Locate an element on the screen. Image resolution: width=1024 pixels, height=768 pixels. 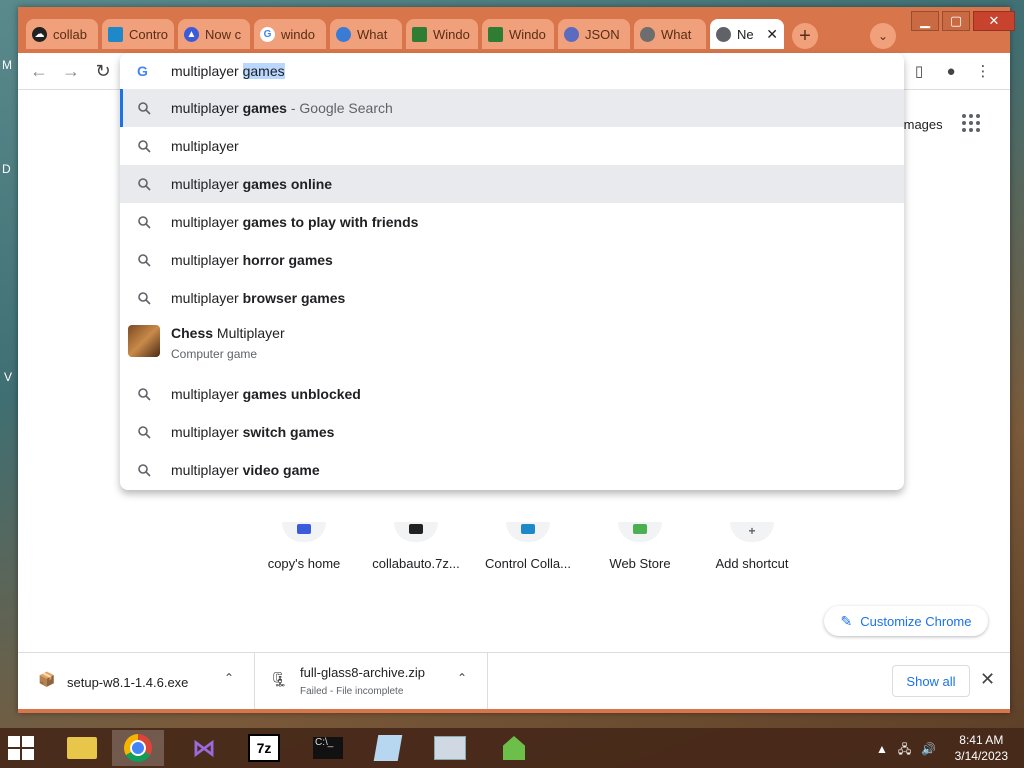
close-download-bar-icon: ✕ is located at coordinates (987, 679).